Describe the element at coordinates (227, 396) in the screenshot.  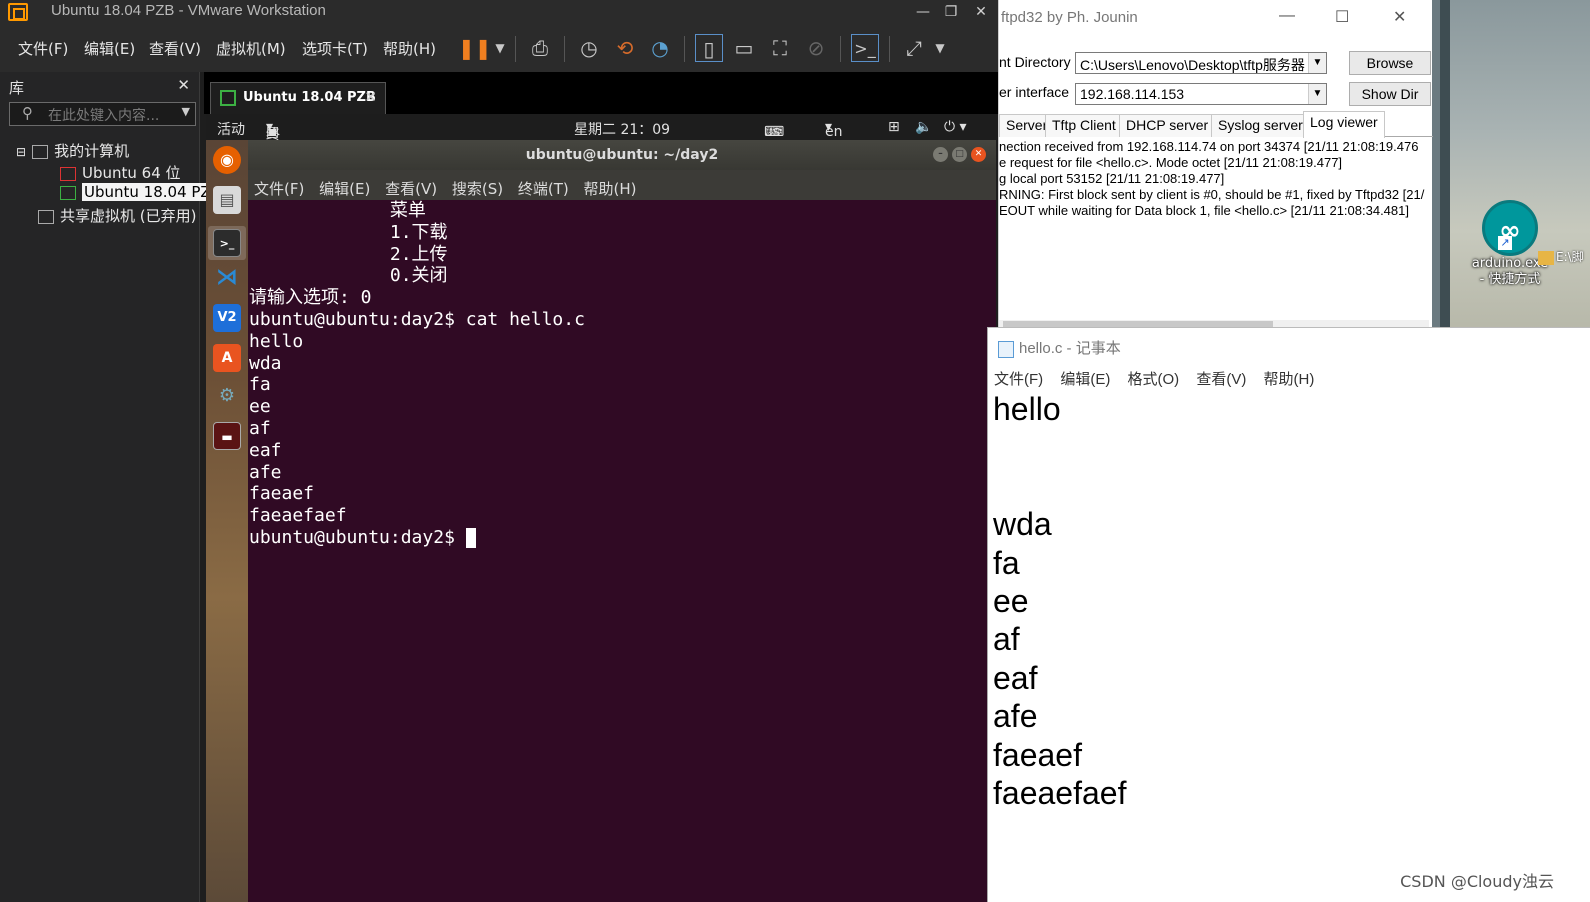
I see `network-tools-icon: ⚙` at that location.